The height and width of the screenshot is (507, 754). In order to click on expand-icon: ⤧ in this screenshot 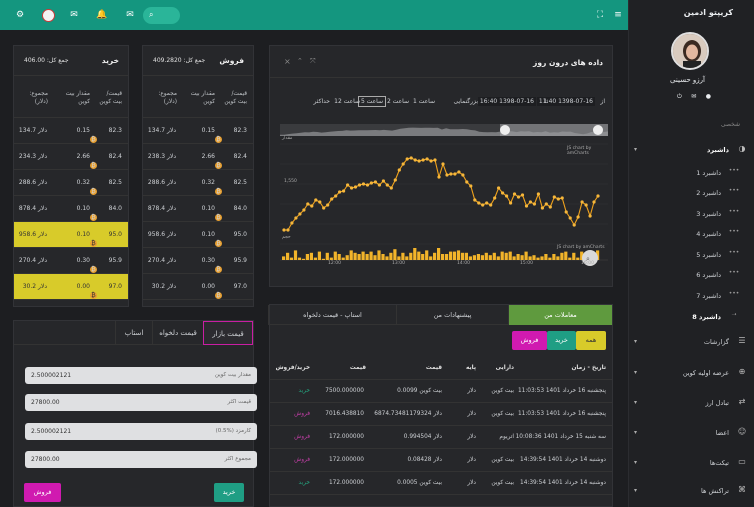, I will do `click(313, 61)`.